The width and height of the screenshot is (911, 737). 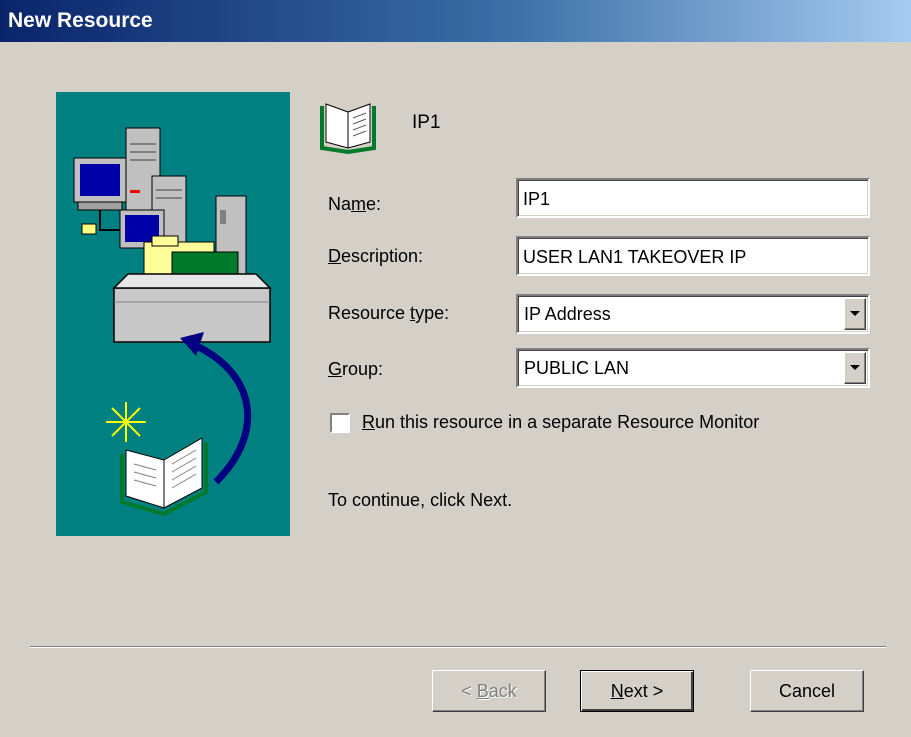 I want to click on footer-divider, so click(x=458, y=647).